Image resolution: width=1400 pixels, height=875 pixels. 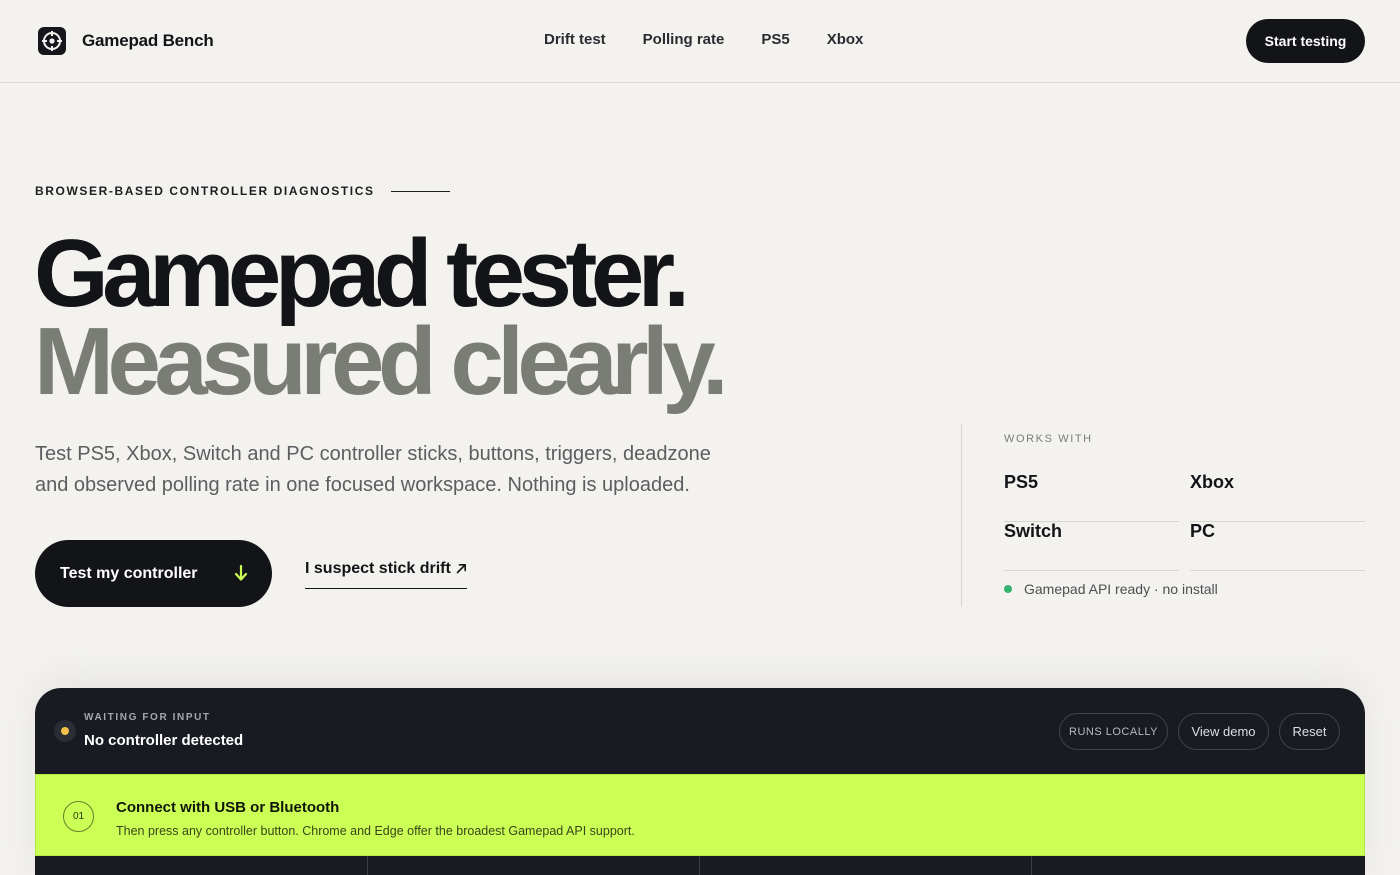 I want to click on nav-link-xbox: Xbox, so click(x=845, y=39).